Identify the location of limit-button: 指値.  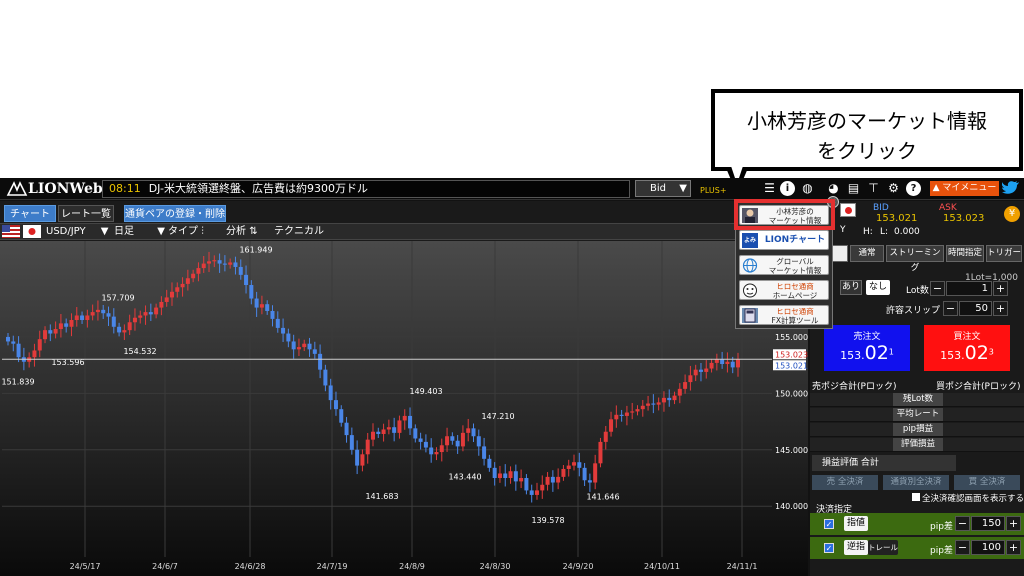
(856, 523).